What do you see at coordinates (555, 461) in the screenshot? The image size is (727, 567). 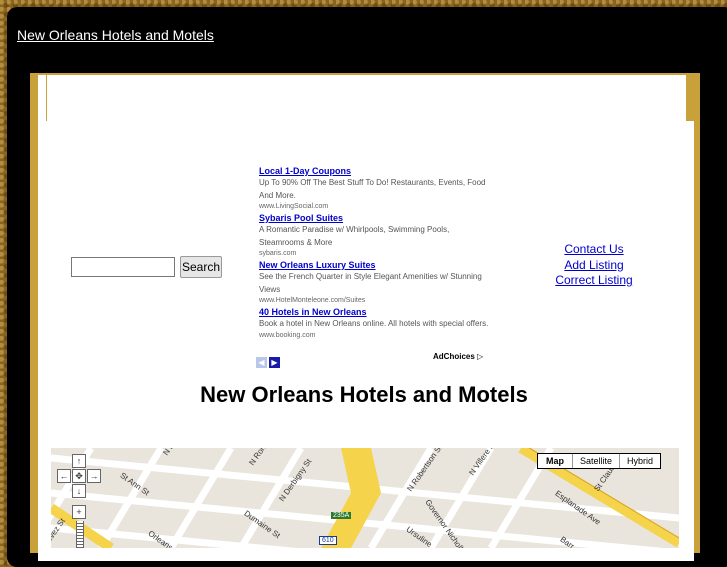 I see `map-type-map-button: Map` at bounding box center [555, 461].